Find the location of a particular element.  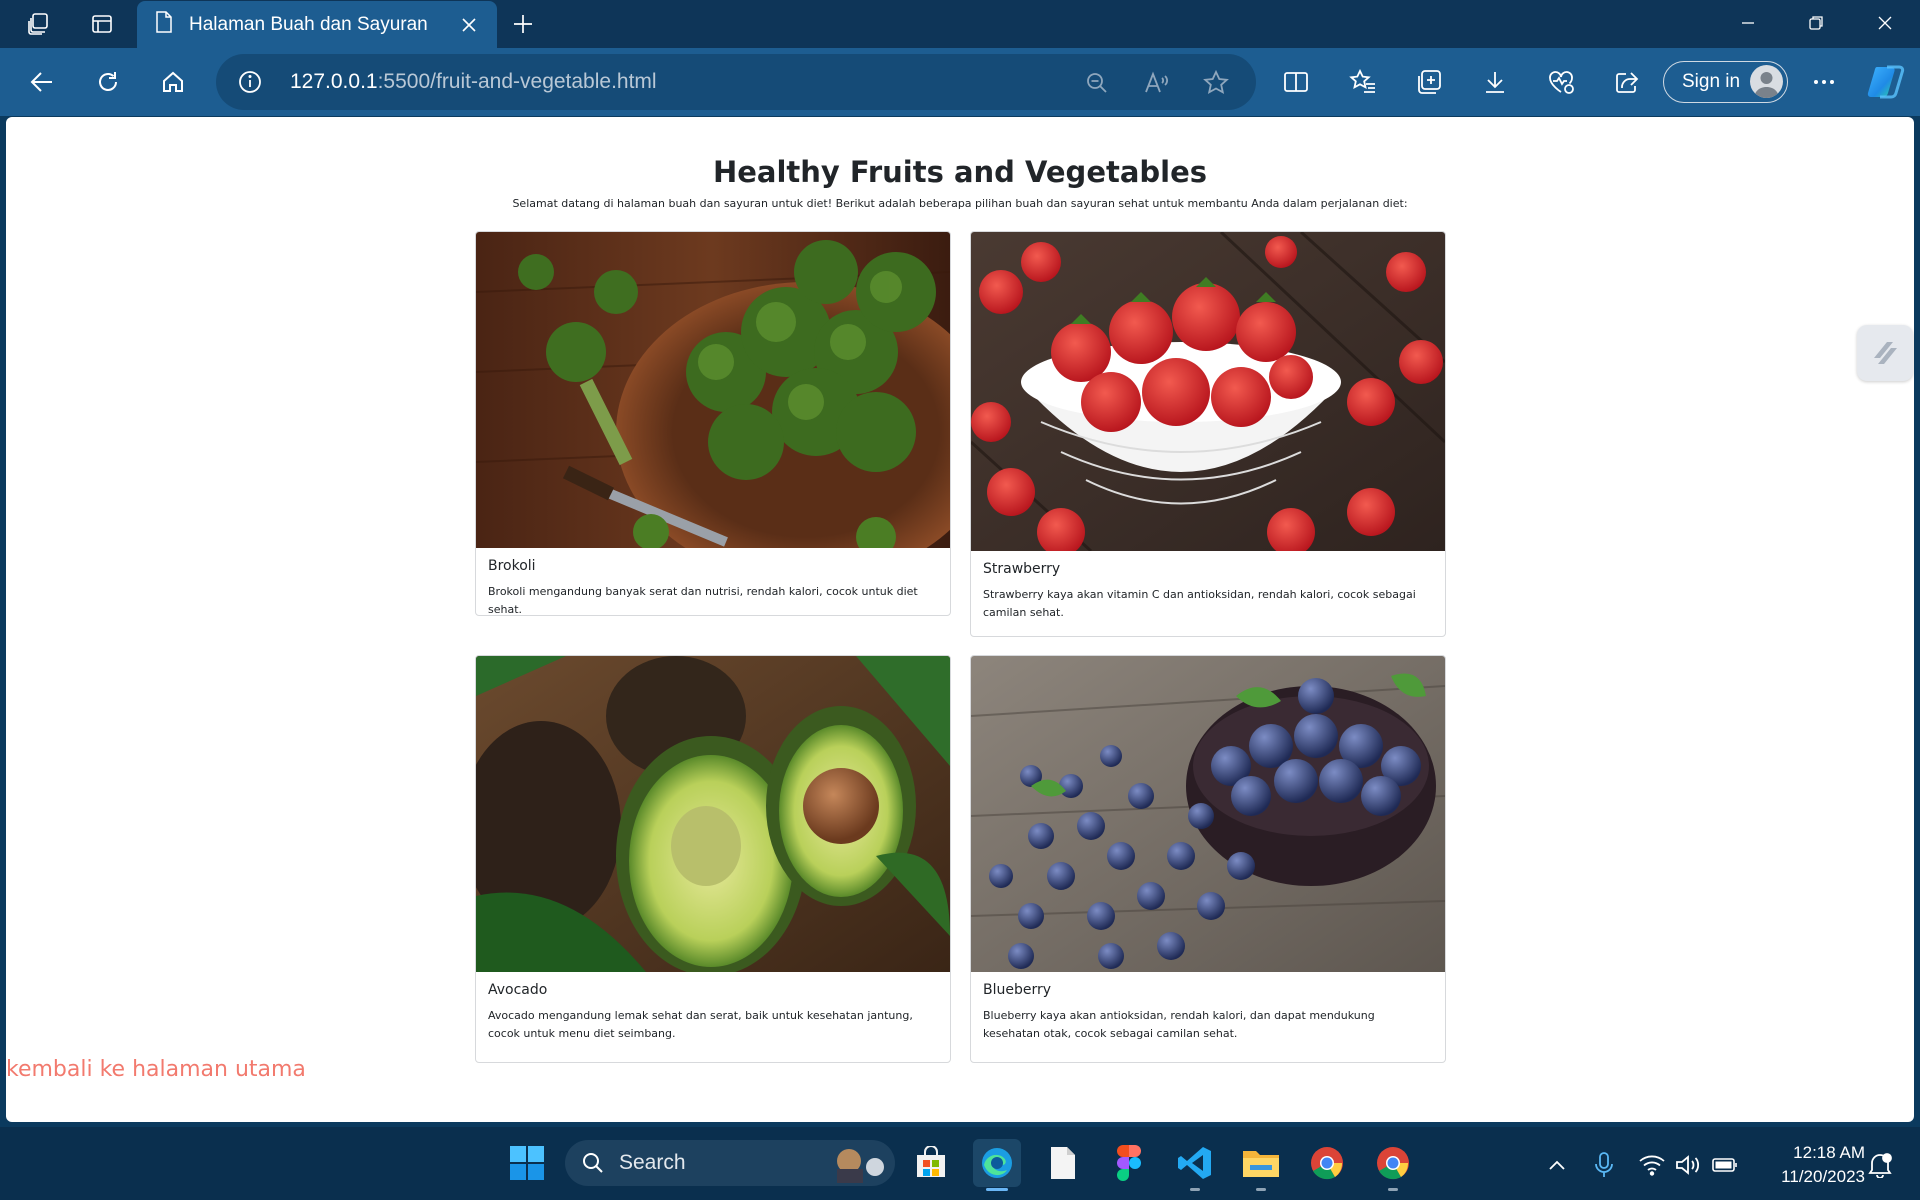

card-title: Brokoli is located at coordinates (512, 566).